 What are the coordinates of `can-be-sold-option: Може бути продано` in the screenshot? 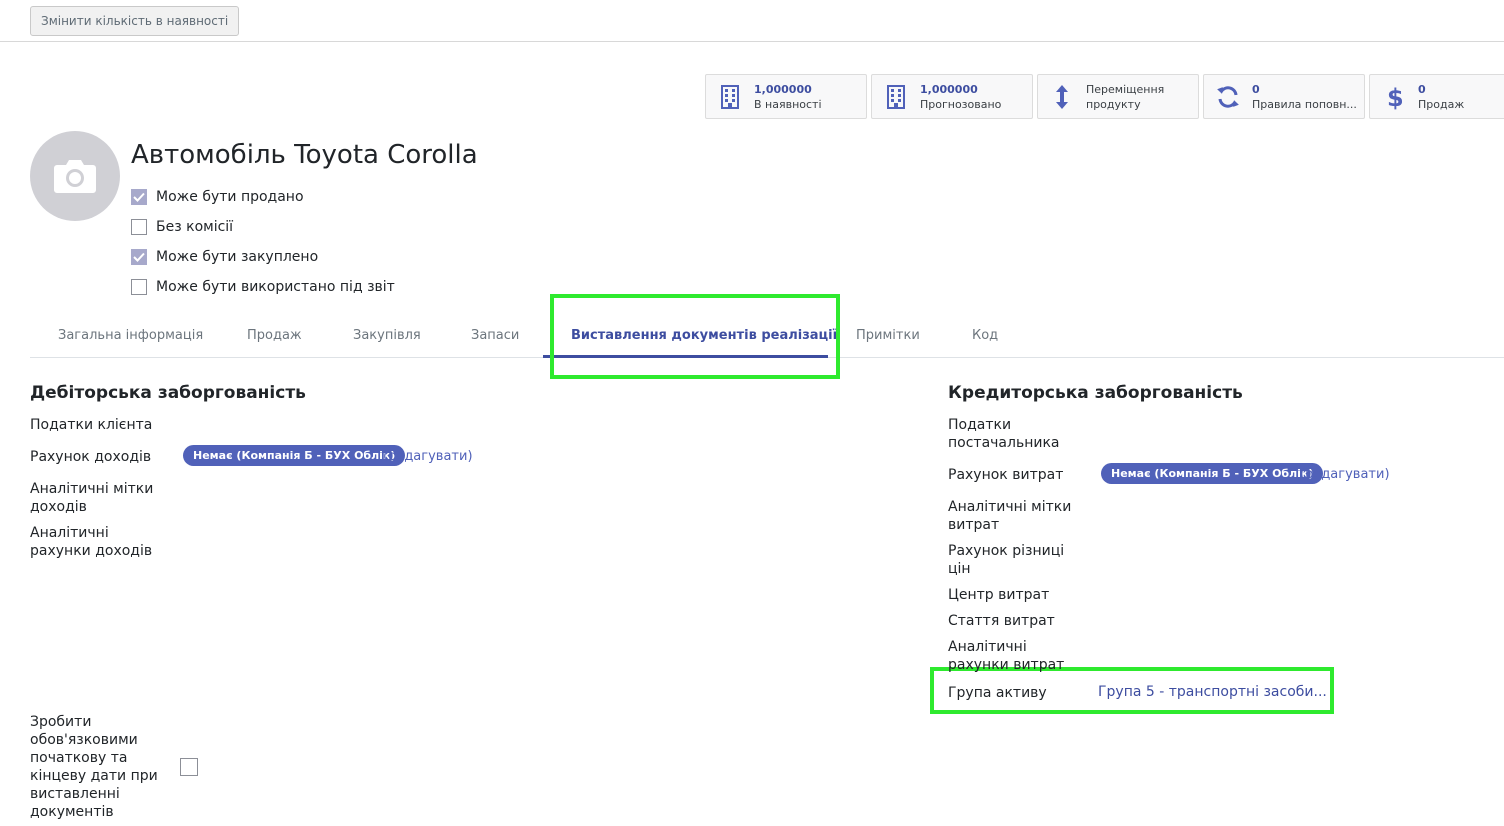 It's located at (217, 197).